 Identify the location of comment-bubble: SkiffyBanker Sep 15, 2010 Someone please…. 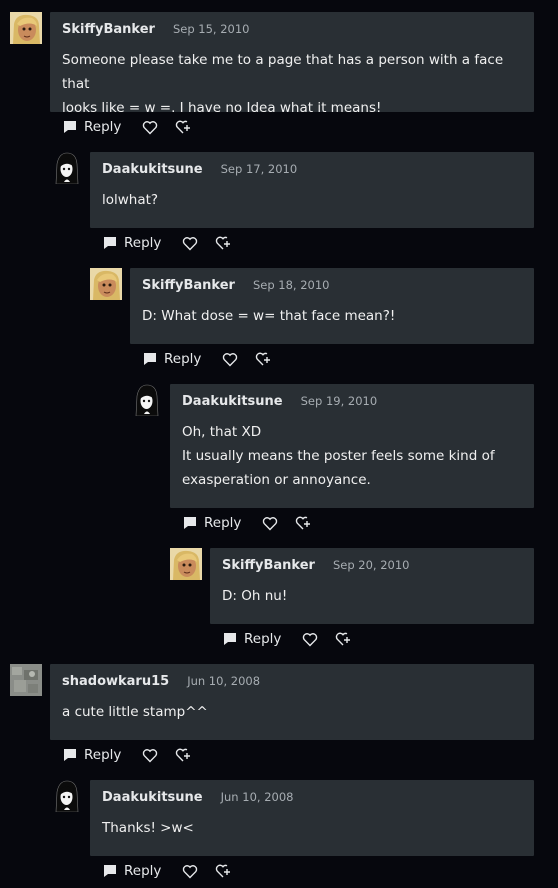
(292, 64).